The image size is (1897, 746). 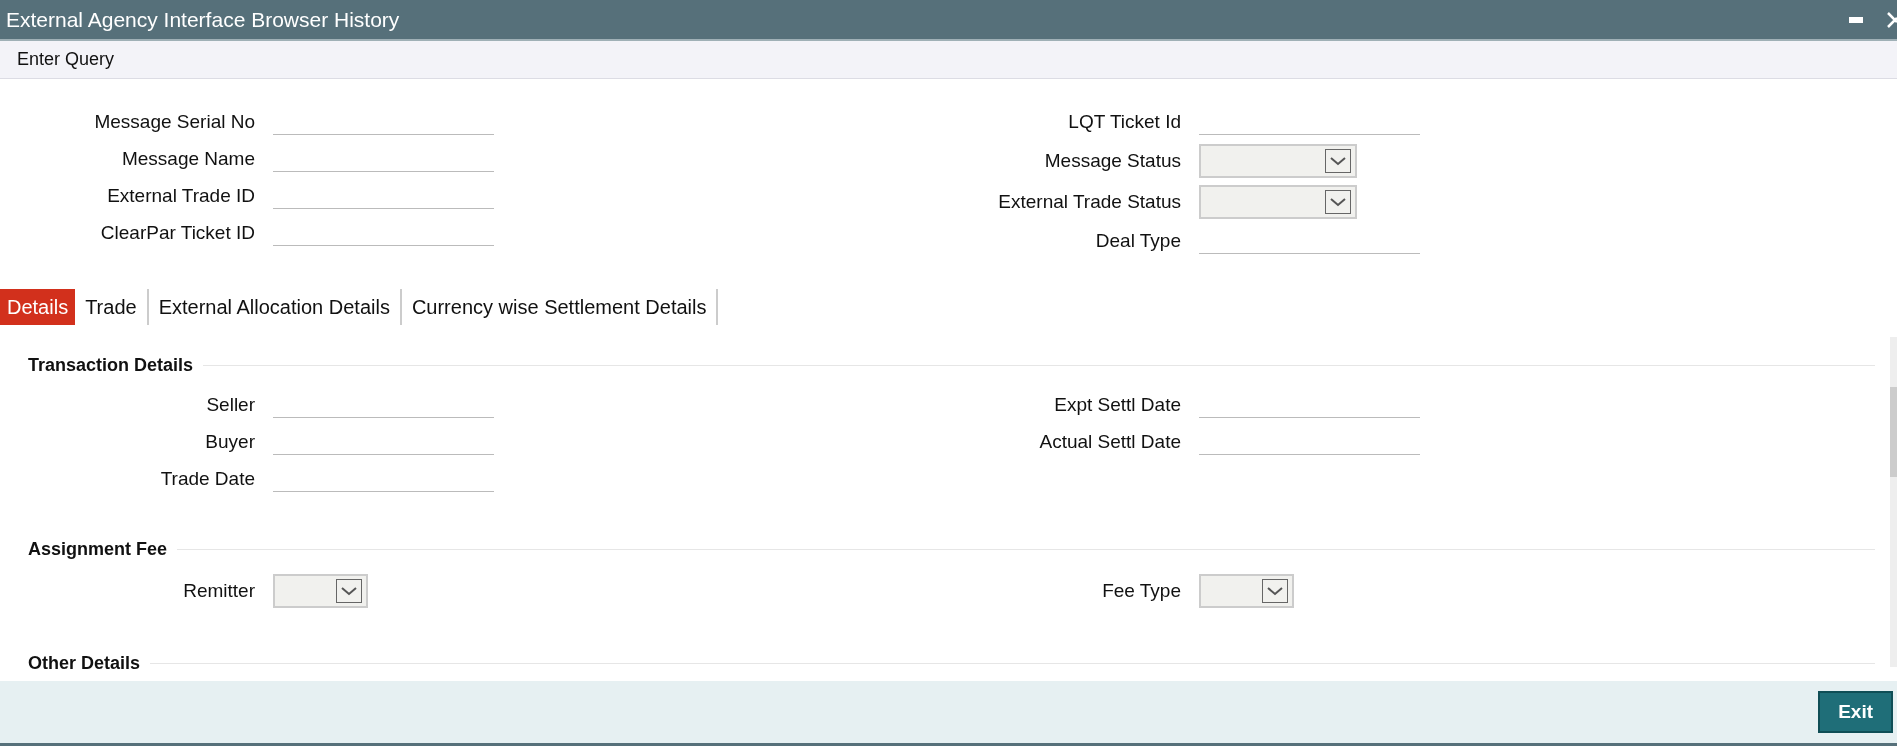 What do you see at coordinates (230, 441) in the screenshot?
I see `field-label: Buyer` at bounding box center [230, 441].